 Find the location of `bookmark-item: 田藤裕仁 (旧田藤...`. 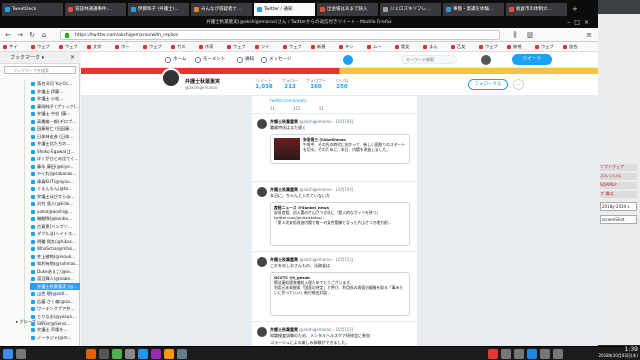

bookmark-item: 田藤裕仁 (旧田藤... is located at coordinates (55, 129).